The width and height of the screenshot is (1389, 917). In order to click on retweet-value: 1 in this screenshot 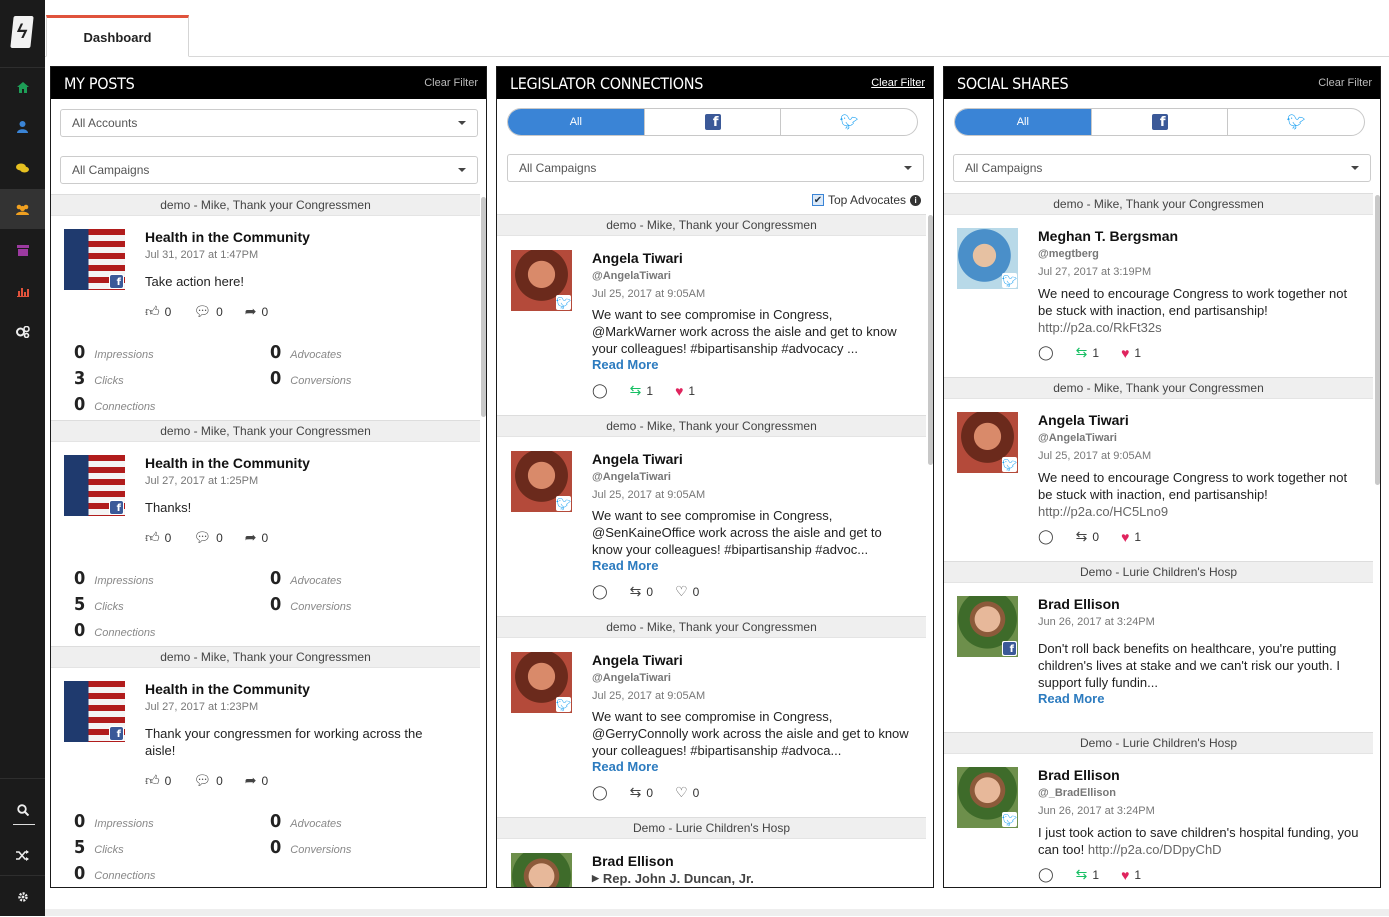, I will do `click(650, 390)`.